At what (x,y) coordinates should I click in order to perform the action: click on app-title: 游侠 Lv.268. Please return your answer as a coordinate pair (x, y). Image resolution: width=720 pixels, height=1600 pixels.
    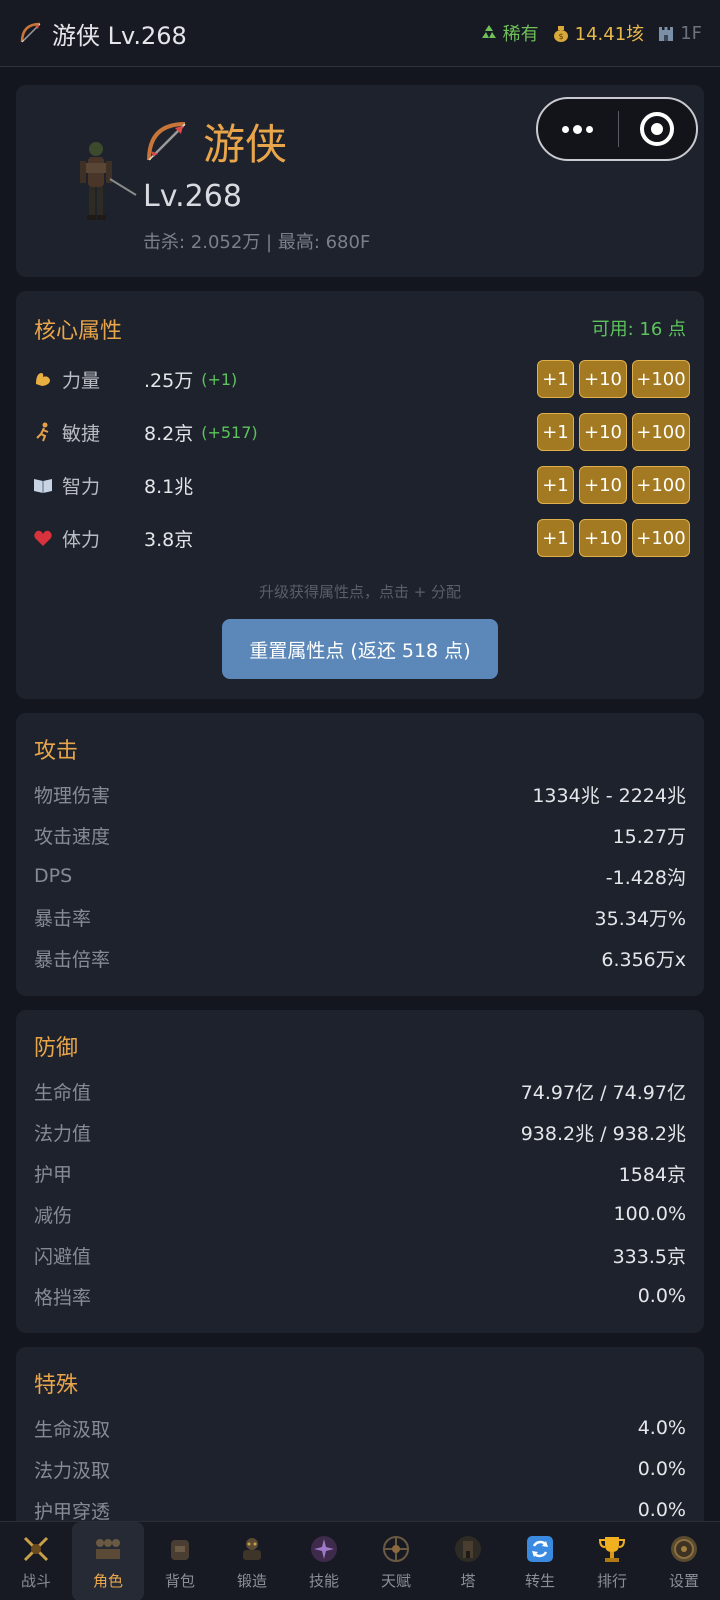
    Looking at the image, I should click on (119, 35).